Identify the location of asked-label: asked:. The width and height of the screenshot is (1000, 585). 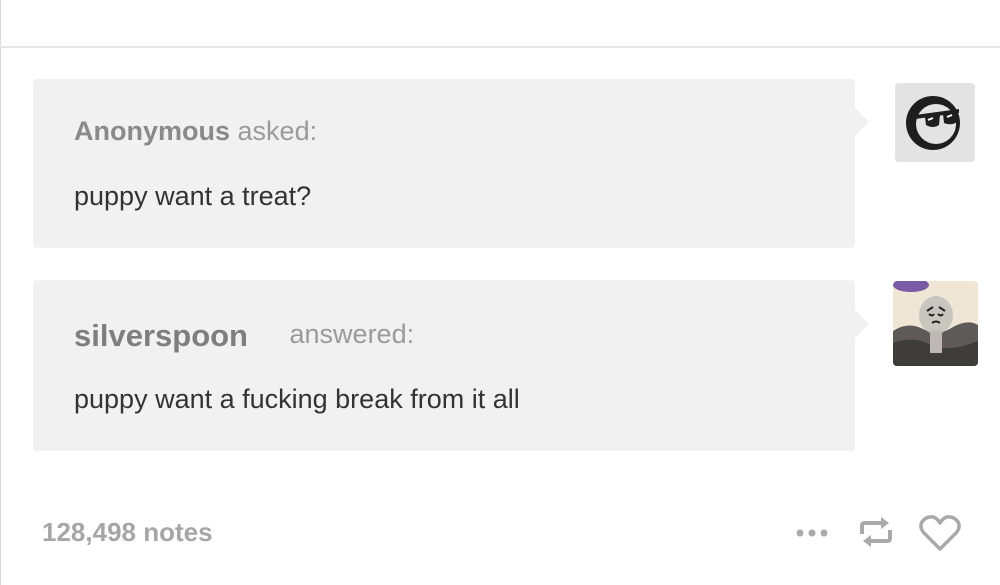
(277, 131).